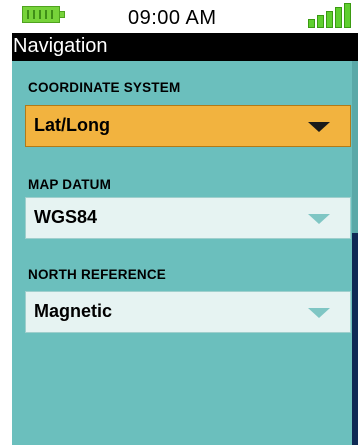 The image size is (362, 445). What do you see at coordinates (172, 18) in the screenshot?
I see `status-time: 09:00 AM` at bounding box center [172, 18].